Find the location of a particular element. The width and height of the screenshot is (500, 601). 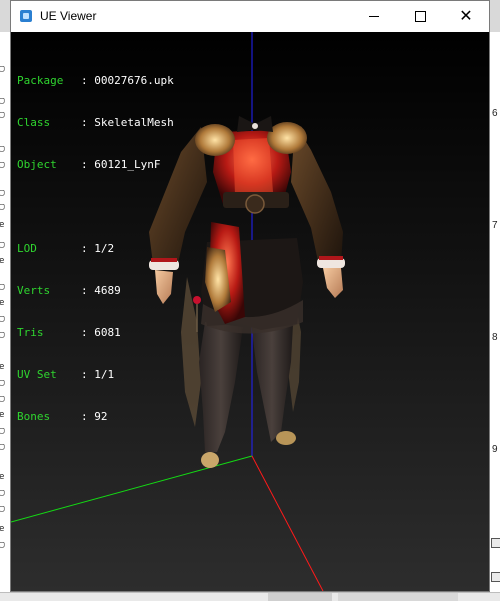

right-tick: 7 is located at coordinates (495, 225).